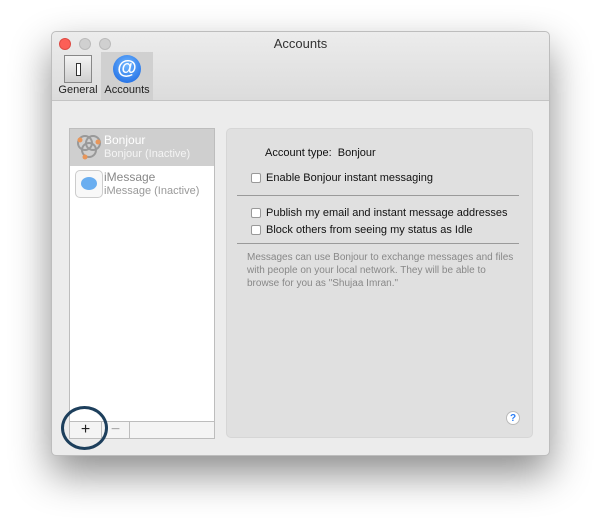  Describe the element at coordinates (172, 430) in the screenshot. I see `button-bar-filler` at that location.